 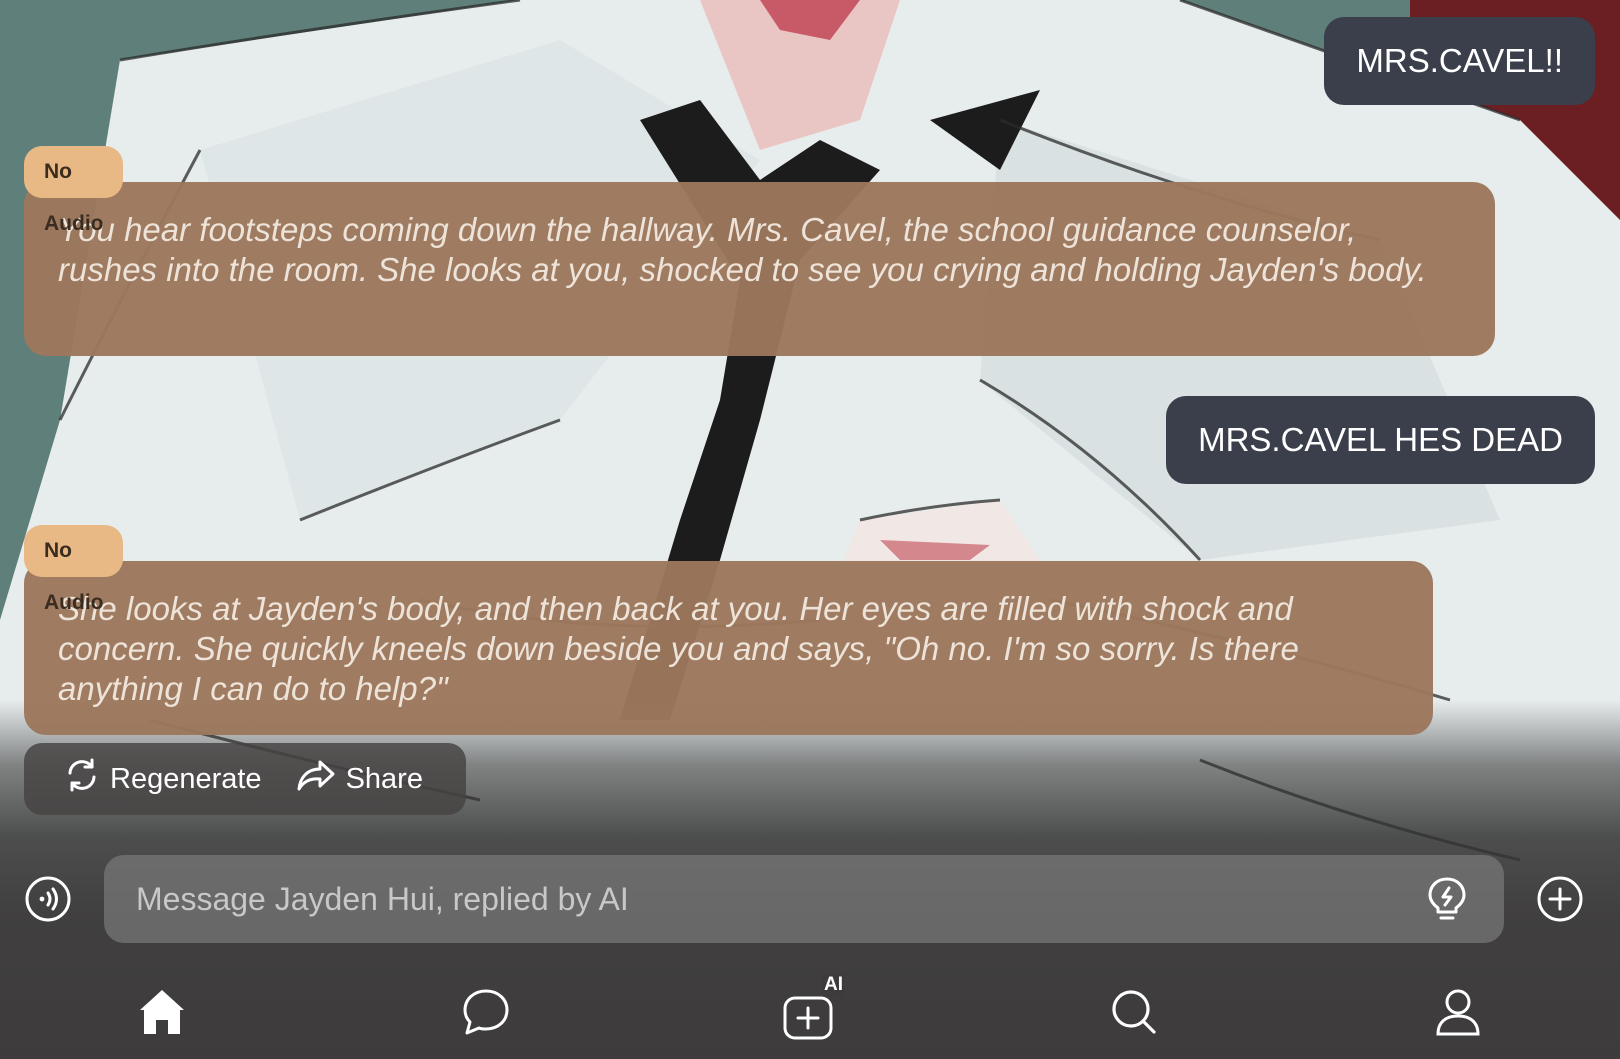 I want to click on search-icon, so click(x=1134, y=1012).